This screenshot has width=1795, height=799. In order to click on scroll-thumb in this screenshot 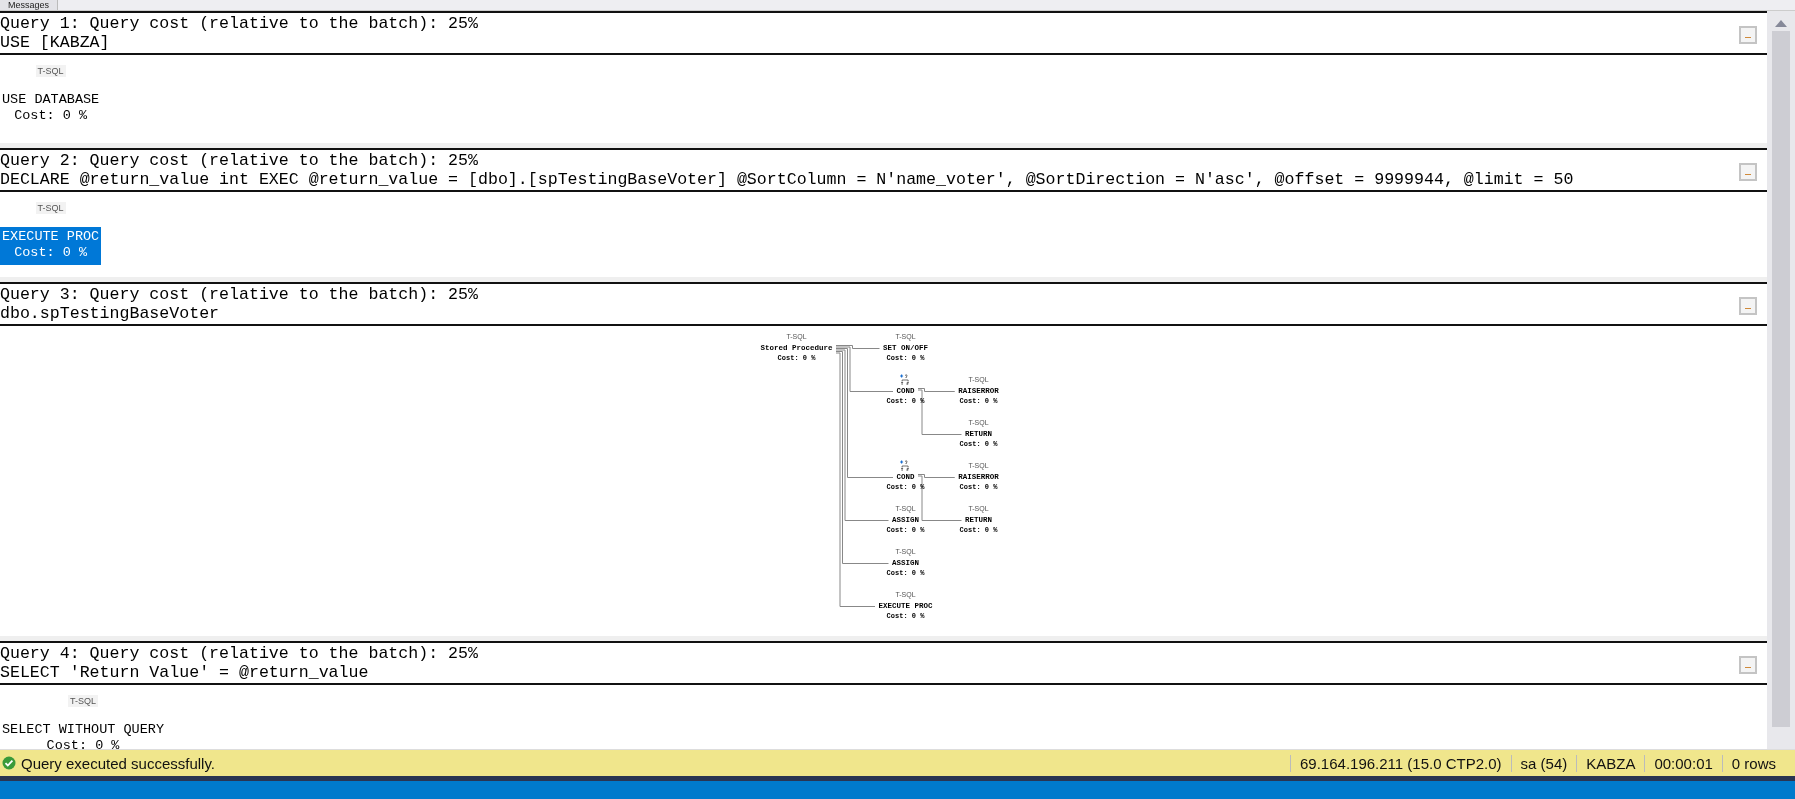, I will do `click(1781, 379)`.